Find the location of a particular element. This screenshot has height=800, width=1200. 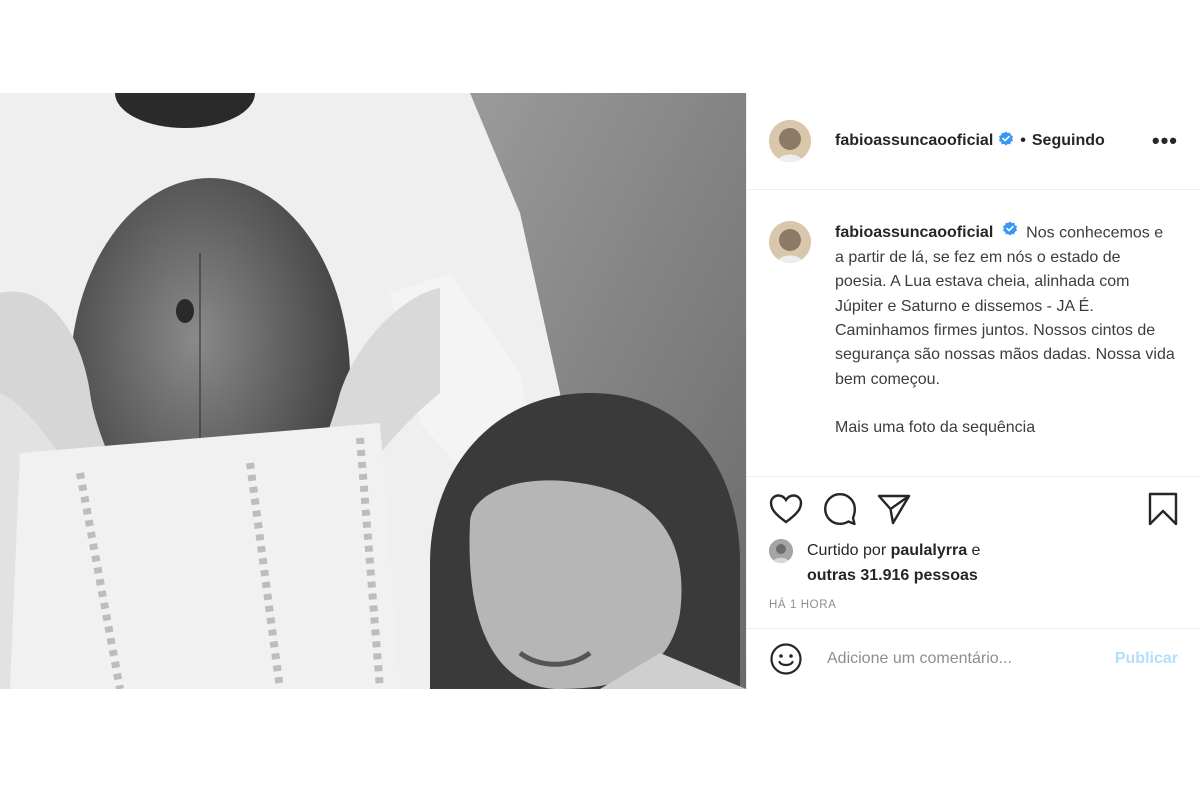

emoji-icon is located at coordinates (786, 659).